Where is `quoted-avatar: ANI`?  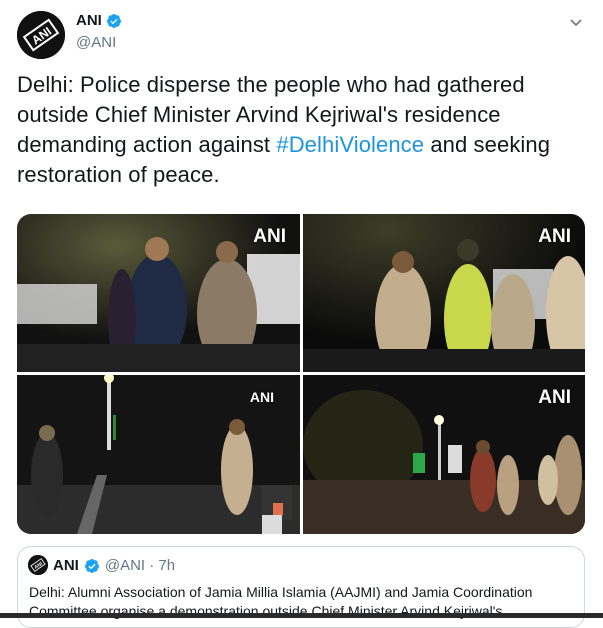
quoted-avatar: ANI is located at coordinates (38, 565).